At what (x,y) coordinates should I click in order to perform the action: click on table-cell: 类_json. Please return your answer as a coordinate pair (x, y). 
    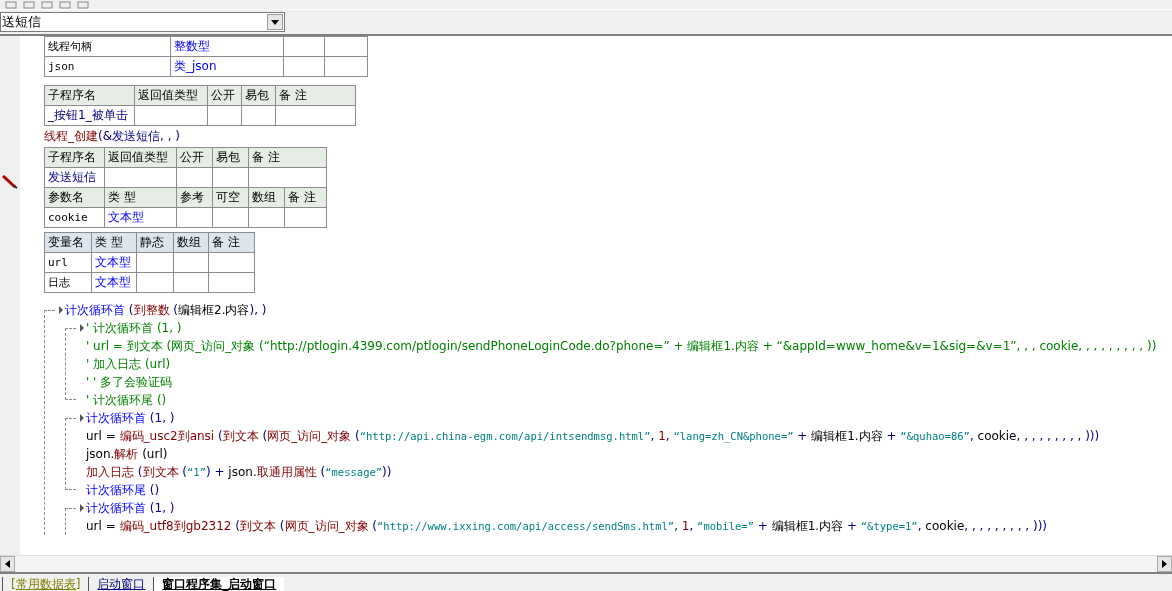
    Looking at the image, I should click on (227, 66).